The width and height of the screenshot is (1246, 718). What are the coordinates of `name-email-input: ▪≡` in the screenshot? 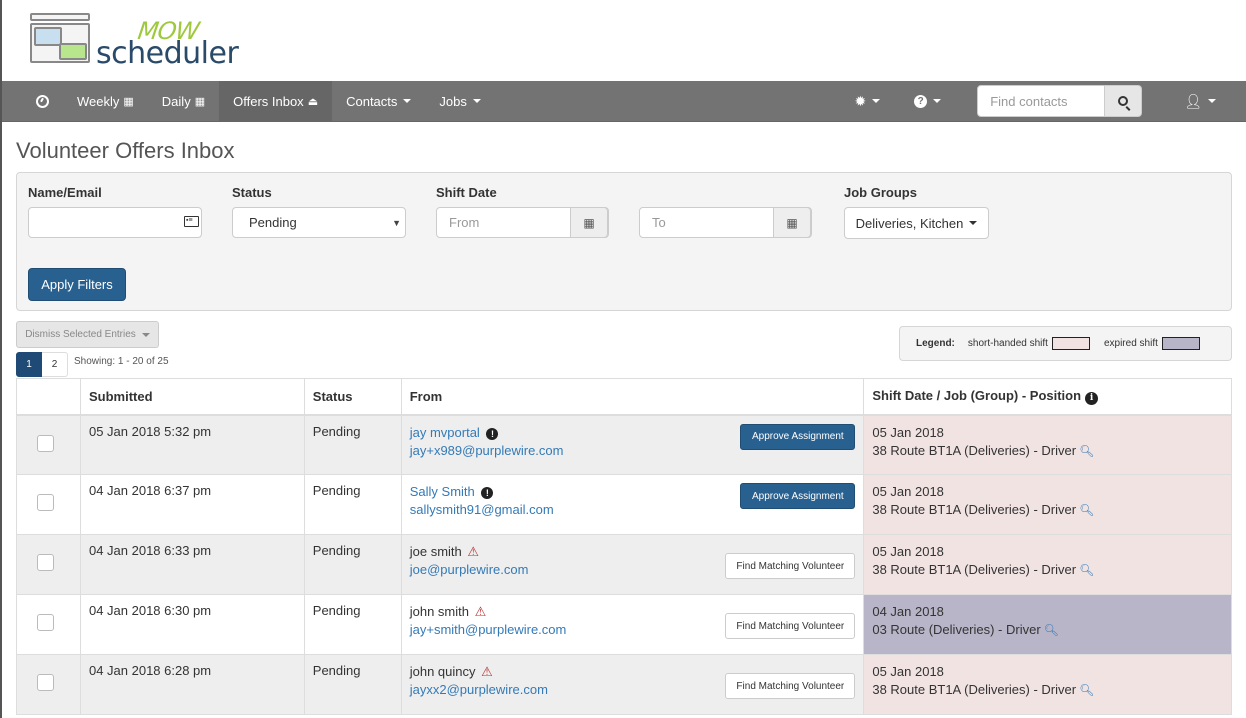 It's located at (115, 222).